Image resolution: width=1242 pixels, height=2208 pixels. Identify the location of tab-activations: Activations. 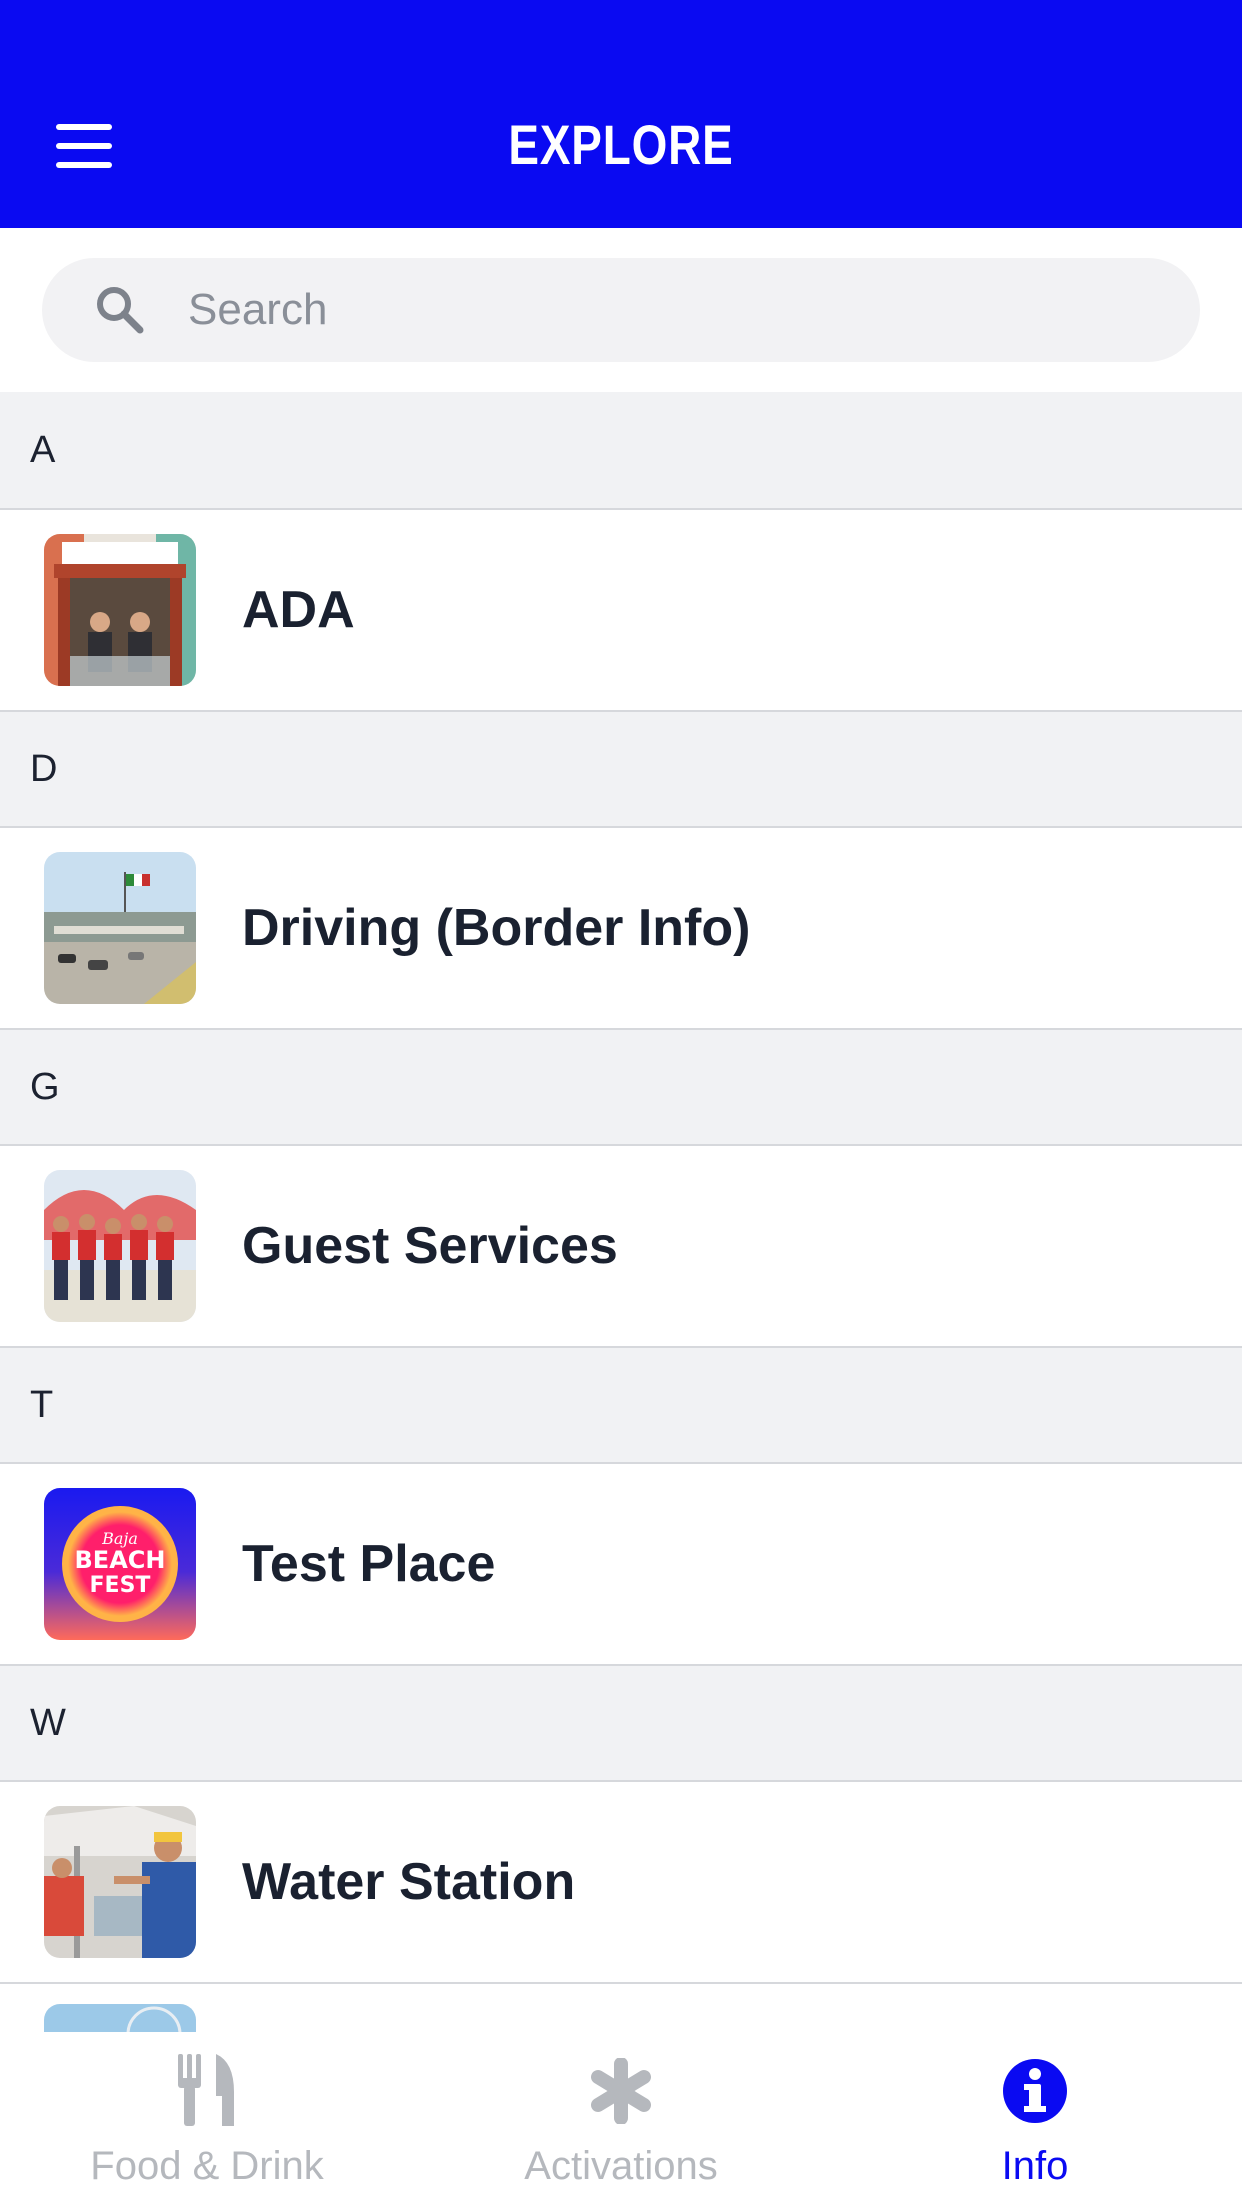
(621, 2120).